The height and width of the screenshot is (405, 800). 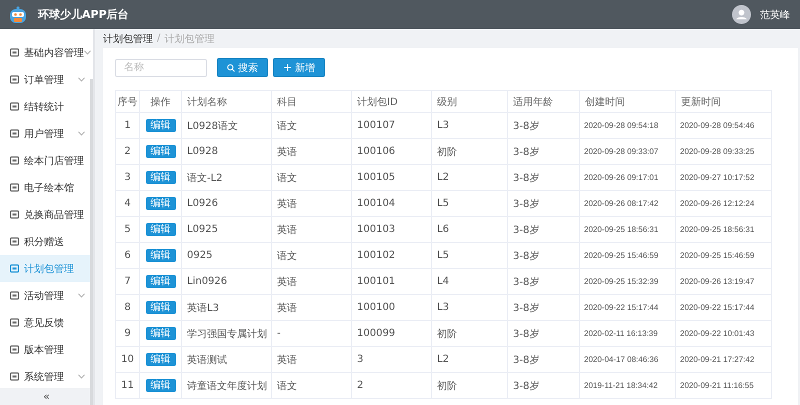 What do you see at coordinates (46, 322) in the screenshot?
I see `sidebar-item: 意见反馈` at bounding box center [46, 322].